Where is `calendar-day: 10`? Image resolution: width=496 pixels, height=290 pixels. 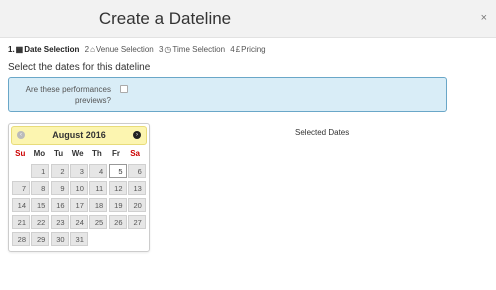
calendar-day: 10 is located at coordinates (78, 188).